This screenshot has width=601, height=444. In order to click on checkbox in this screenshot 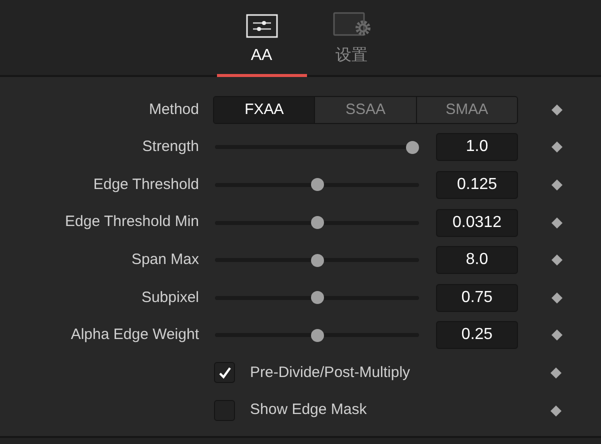, I will do `click(224, 373)`.